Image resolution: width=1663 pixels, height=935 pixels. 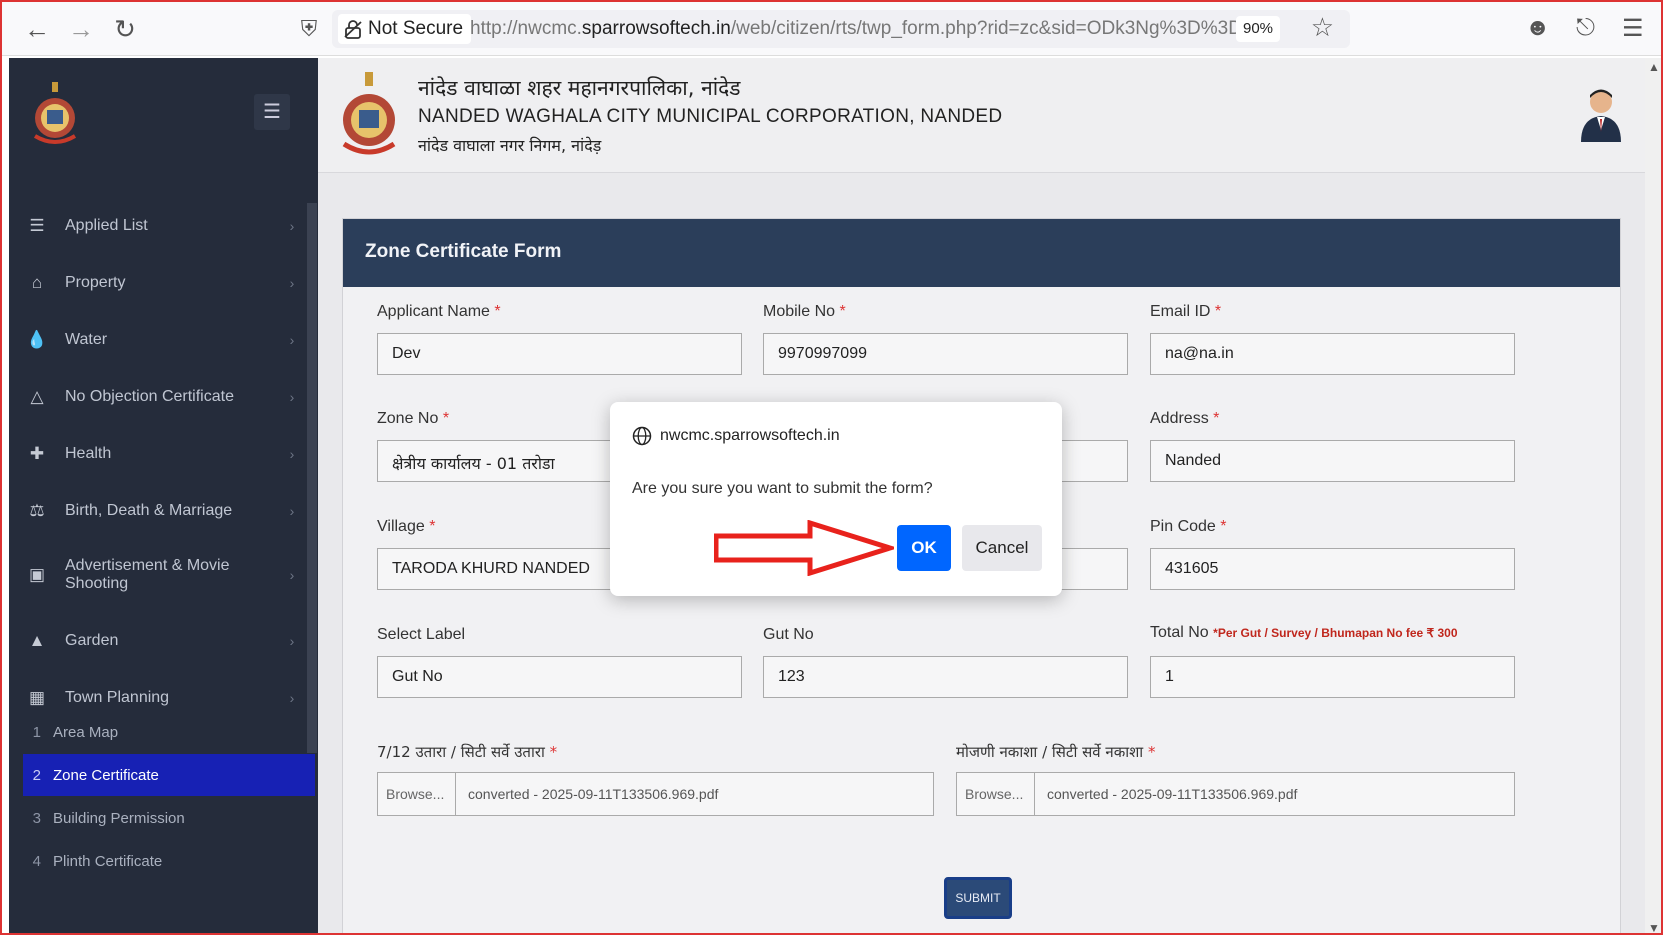 I want to click on security-indicator: Not Secure, so click(x=405, y=29).